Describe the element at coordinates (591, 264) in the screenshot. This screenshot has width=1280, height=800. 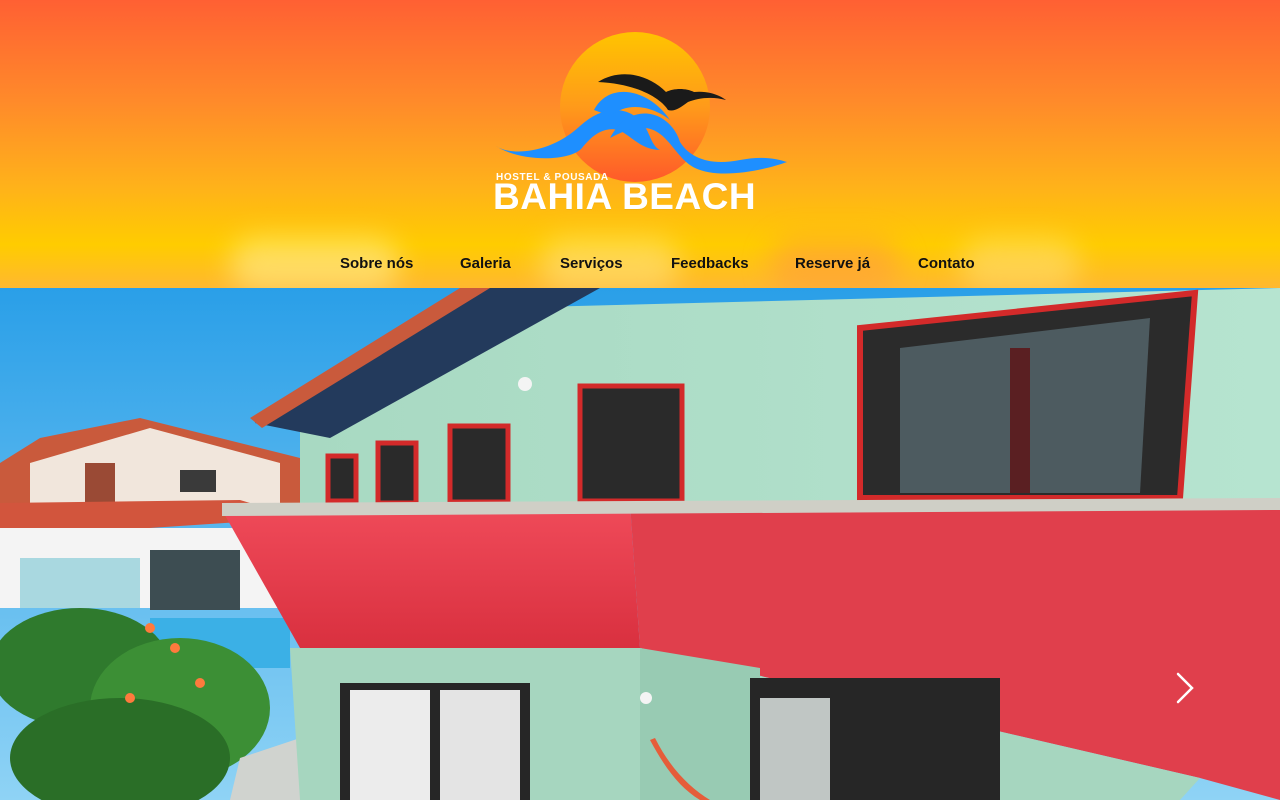
I see `nav-item-servicos: Serviços` at that location.